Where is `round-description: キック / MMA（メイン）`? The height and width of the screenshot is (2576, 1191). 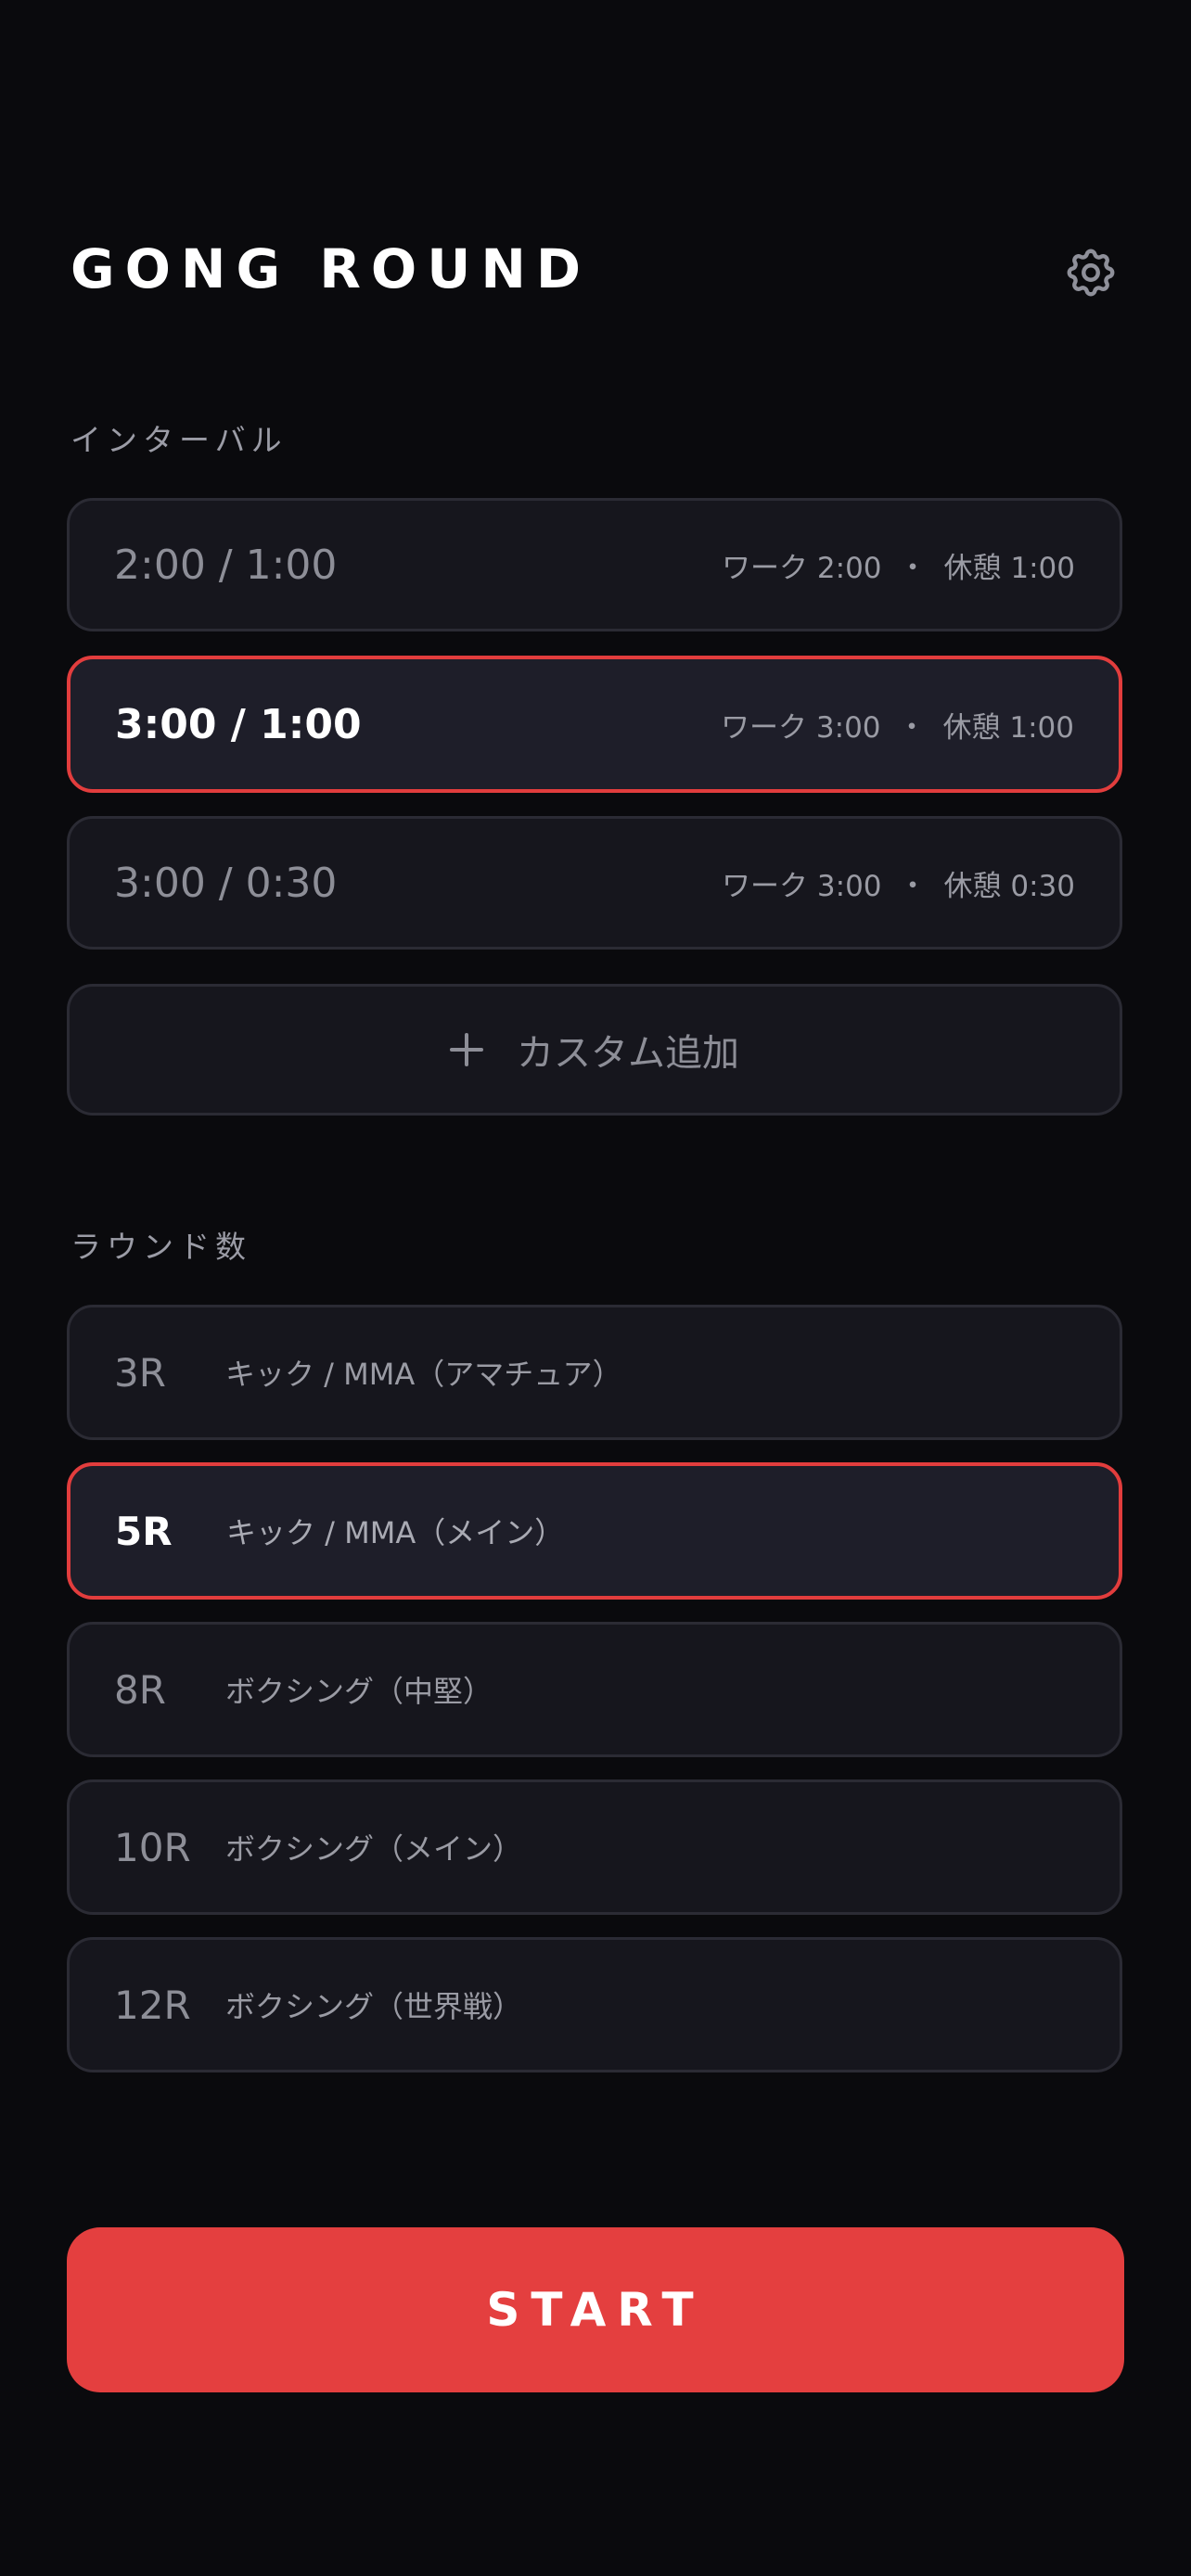
round-description: キック / MMA（メイン） is located at coordinates (395, 1532).